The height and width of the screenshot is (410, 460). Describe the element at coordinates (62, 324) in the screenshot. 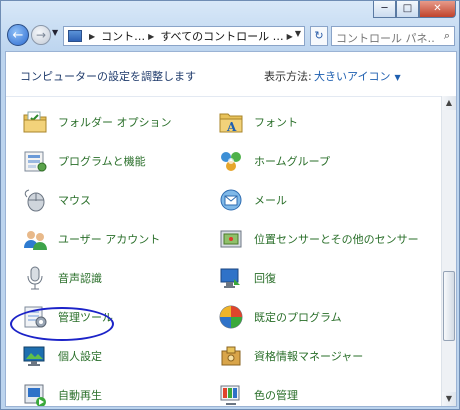

I see `highlight-ellipse` at that location.